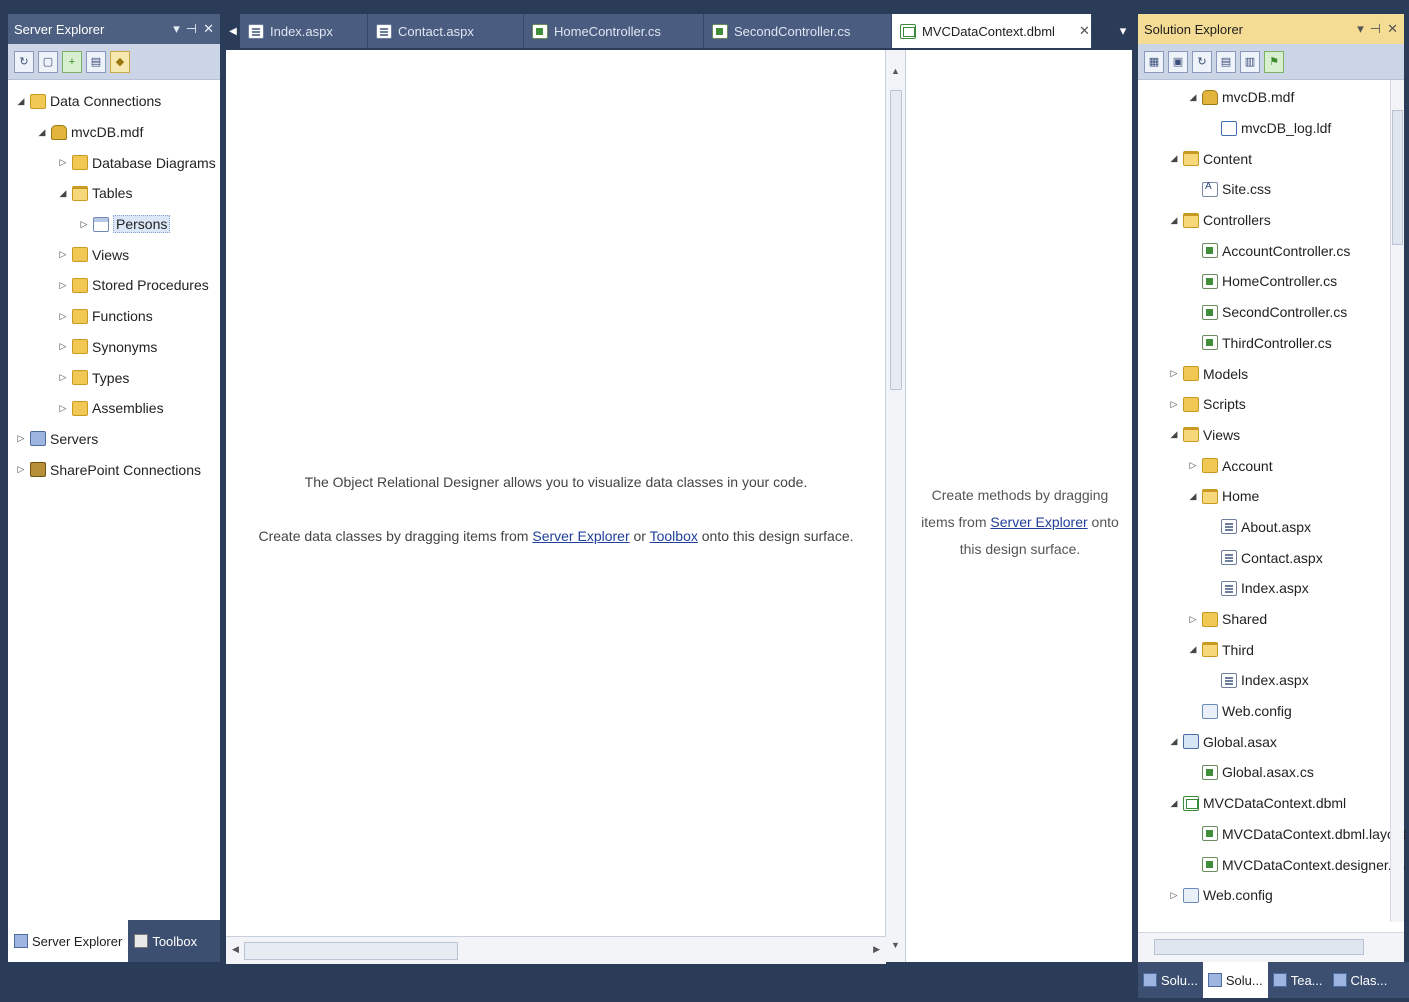  I want to click on tree-item: ◢ Global.asax, so click(1271, 741).